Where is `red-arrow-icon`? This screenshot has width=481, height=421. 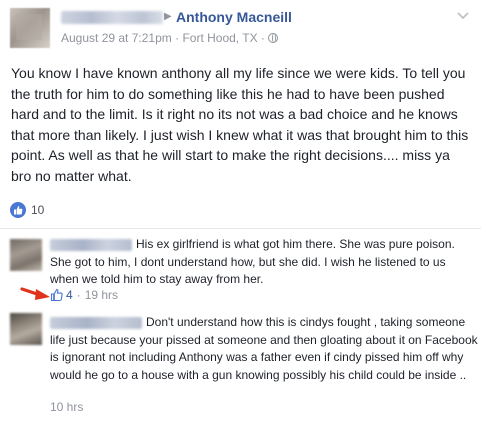 red-arrow-icon is located at coordinates (35, 293).